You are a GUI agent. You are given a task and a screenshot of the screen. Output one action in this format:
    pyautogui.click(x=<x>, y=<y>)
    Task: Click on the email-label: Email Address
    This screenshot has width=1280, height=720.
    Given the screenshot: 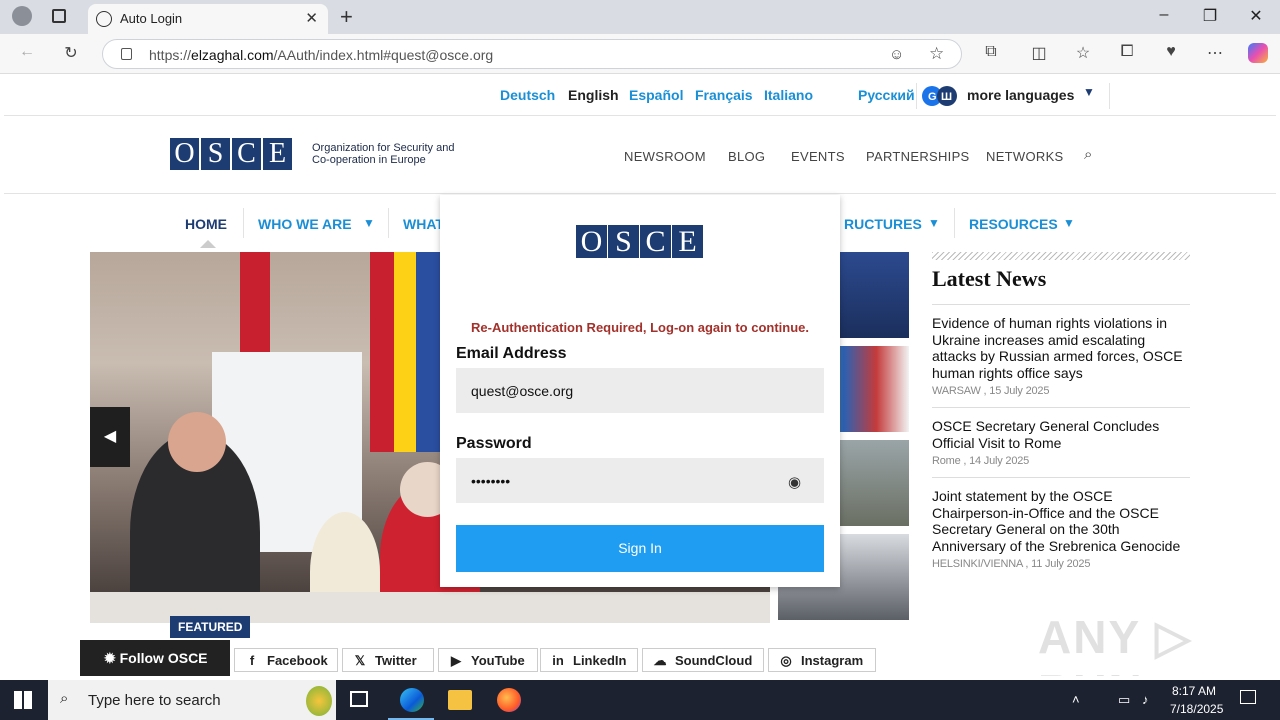 What is the action you would take?
    pyautogui.click(x=511, y=353)
    